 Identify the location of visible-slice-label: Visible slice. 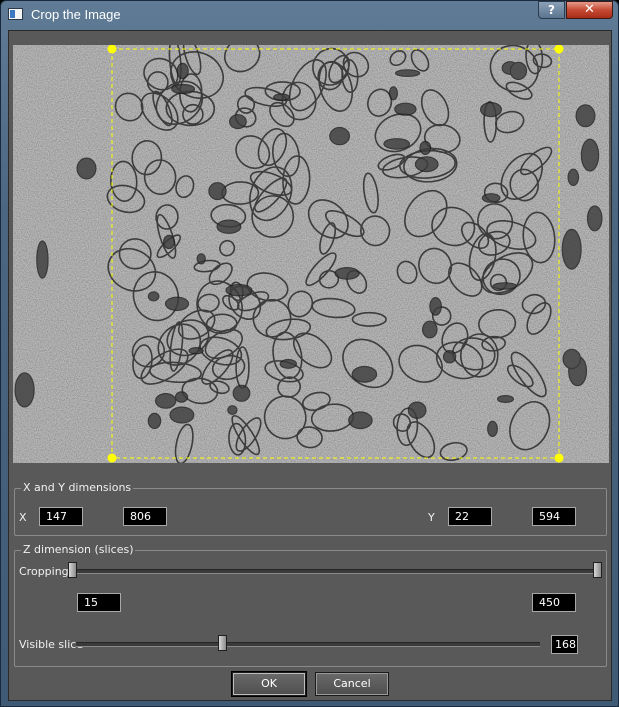
(51, 644).